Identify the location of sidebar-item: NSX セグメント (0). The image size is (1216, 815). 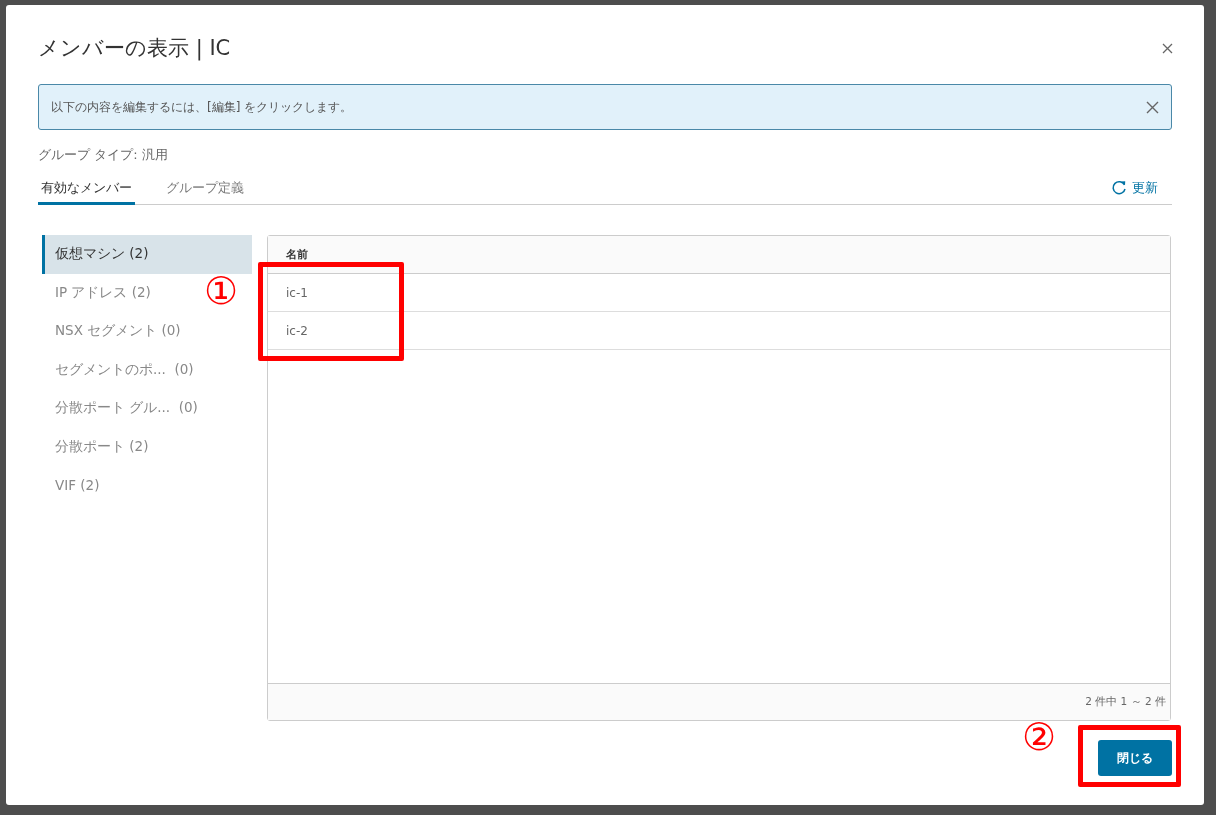
(147, 331).